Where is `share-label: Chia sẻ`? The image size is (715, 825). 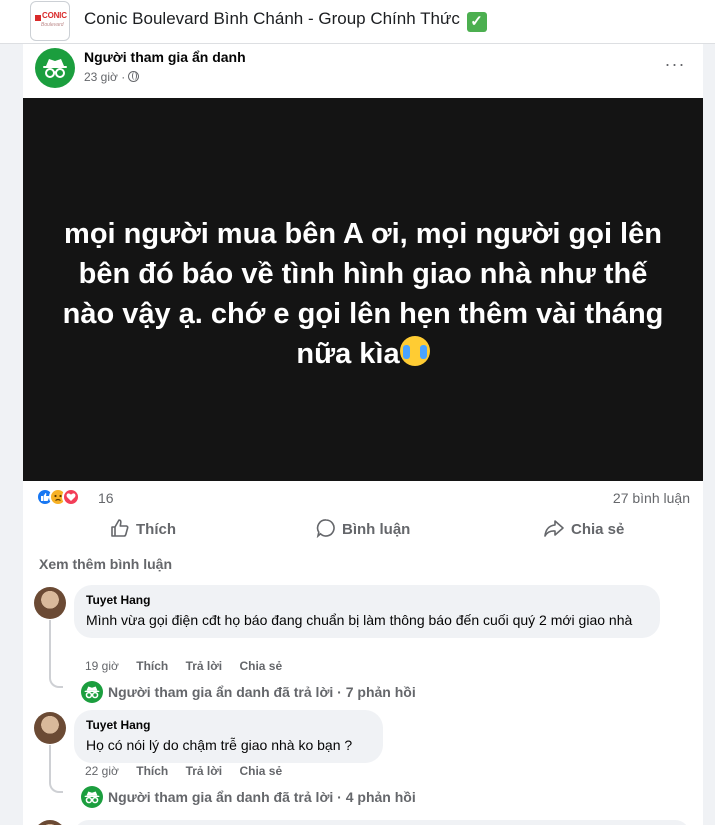 share-label: Chia sẻ is located at coordinates (598, 529).